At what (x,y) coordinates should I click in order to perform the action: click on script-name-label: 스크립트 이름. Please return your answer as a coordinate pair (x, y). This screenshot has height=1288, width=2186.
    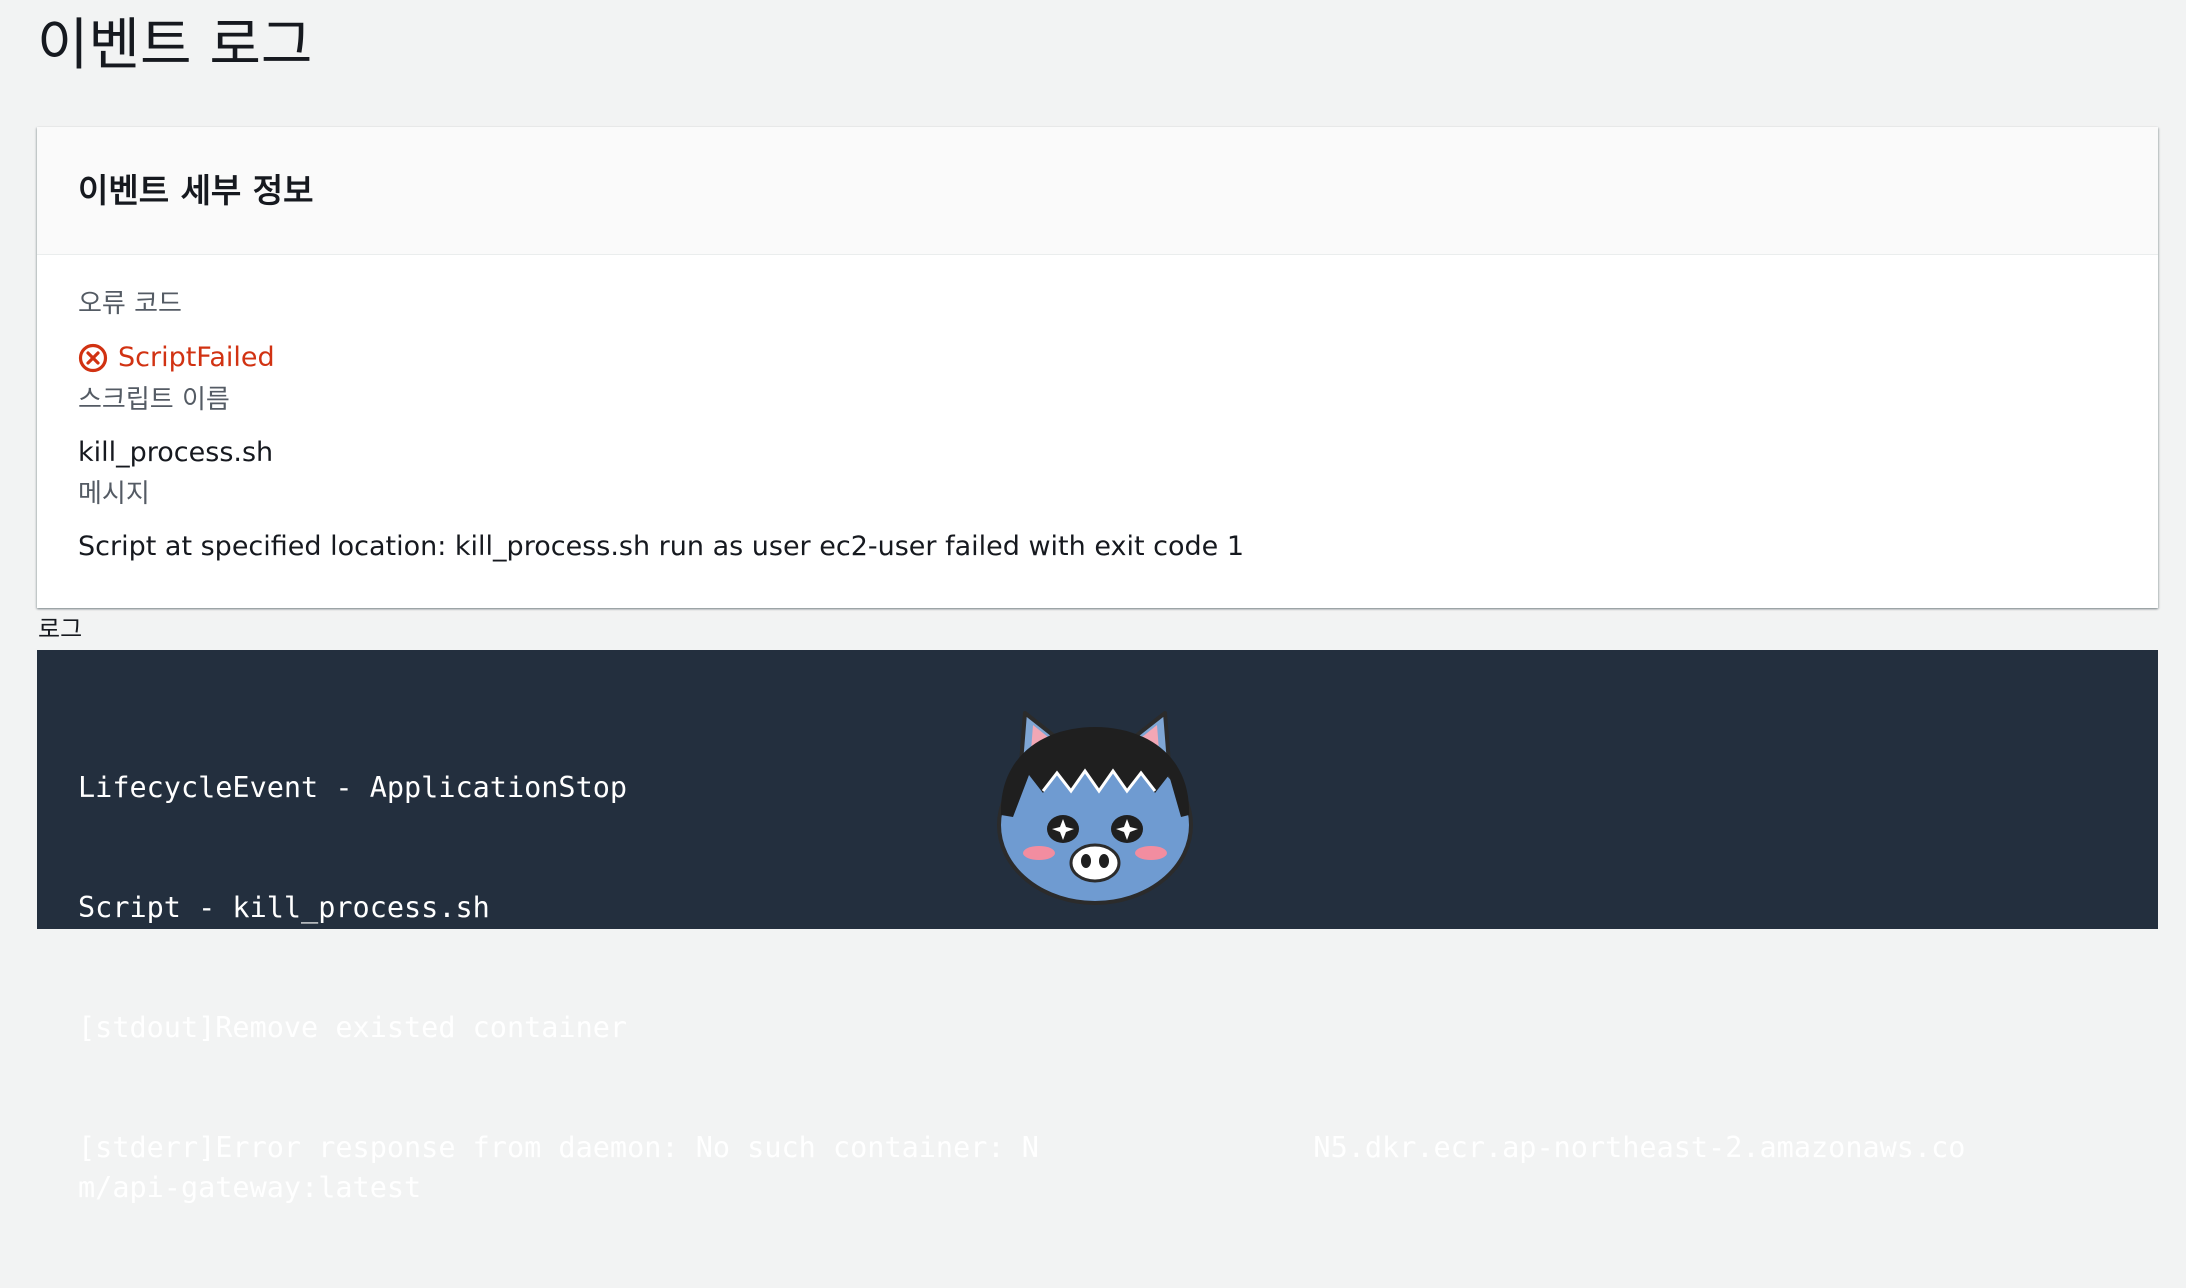
    Looking at the image, I should click on (154, 400).